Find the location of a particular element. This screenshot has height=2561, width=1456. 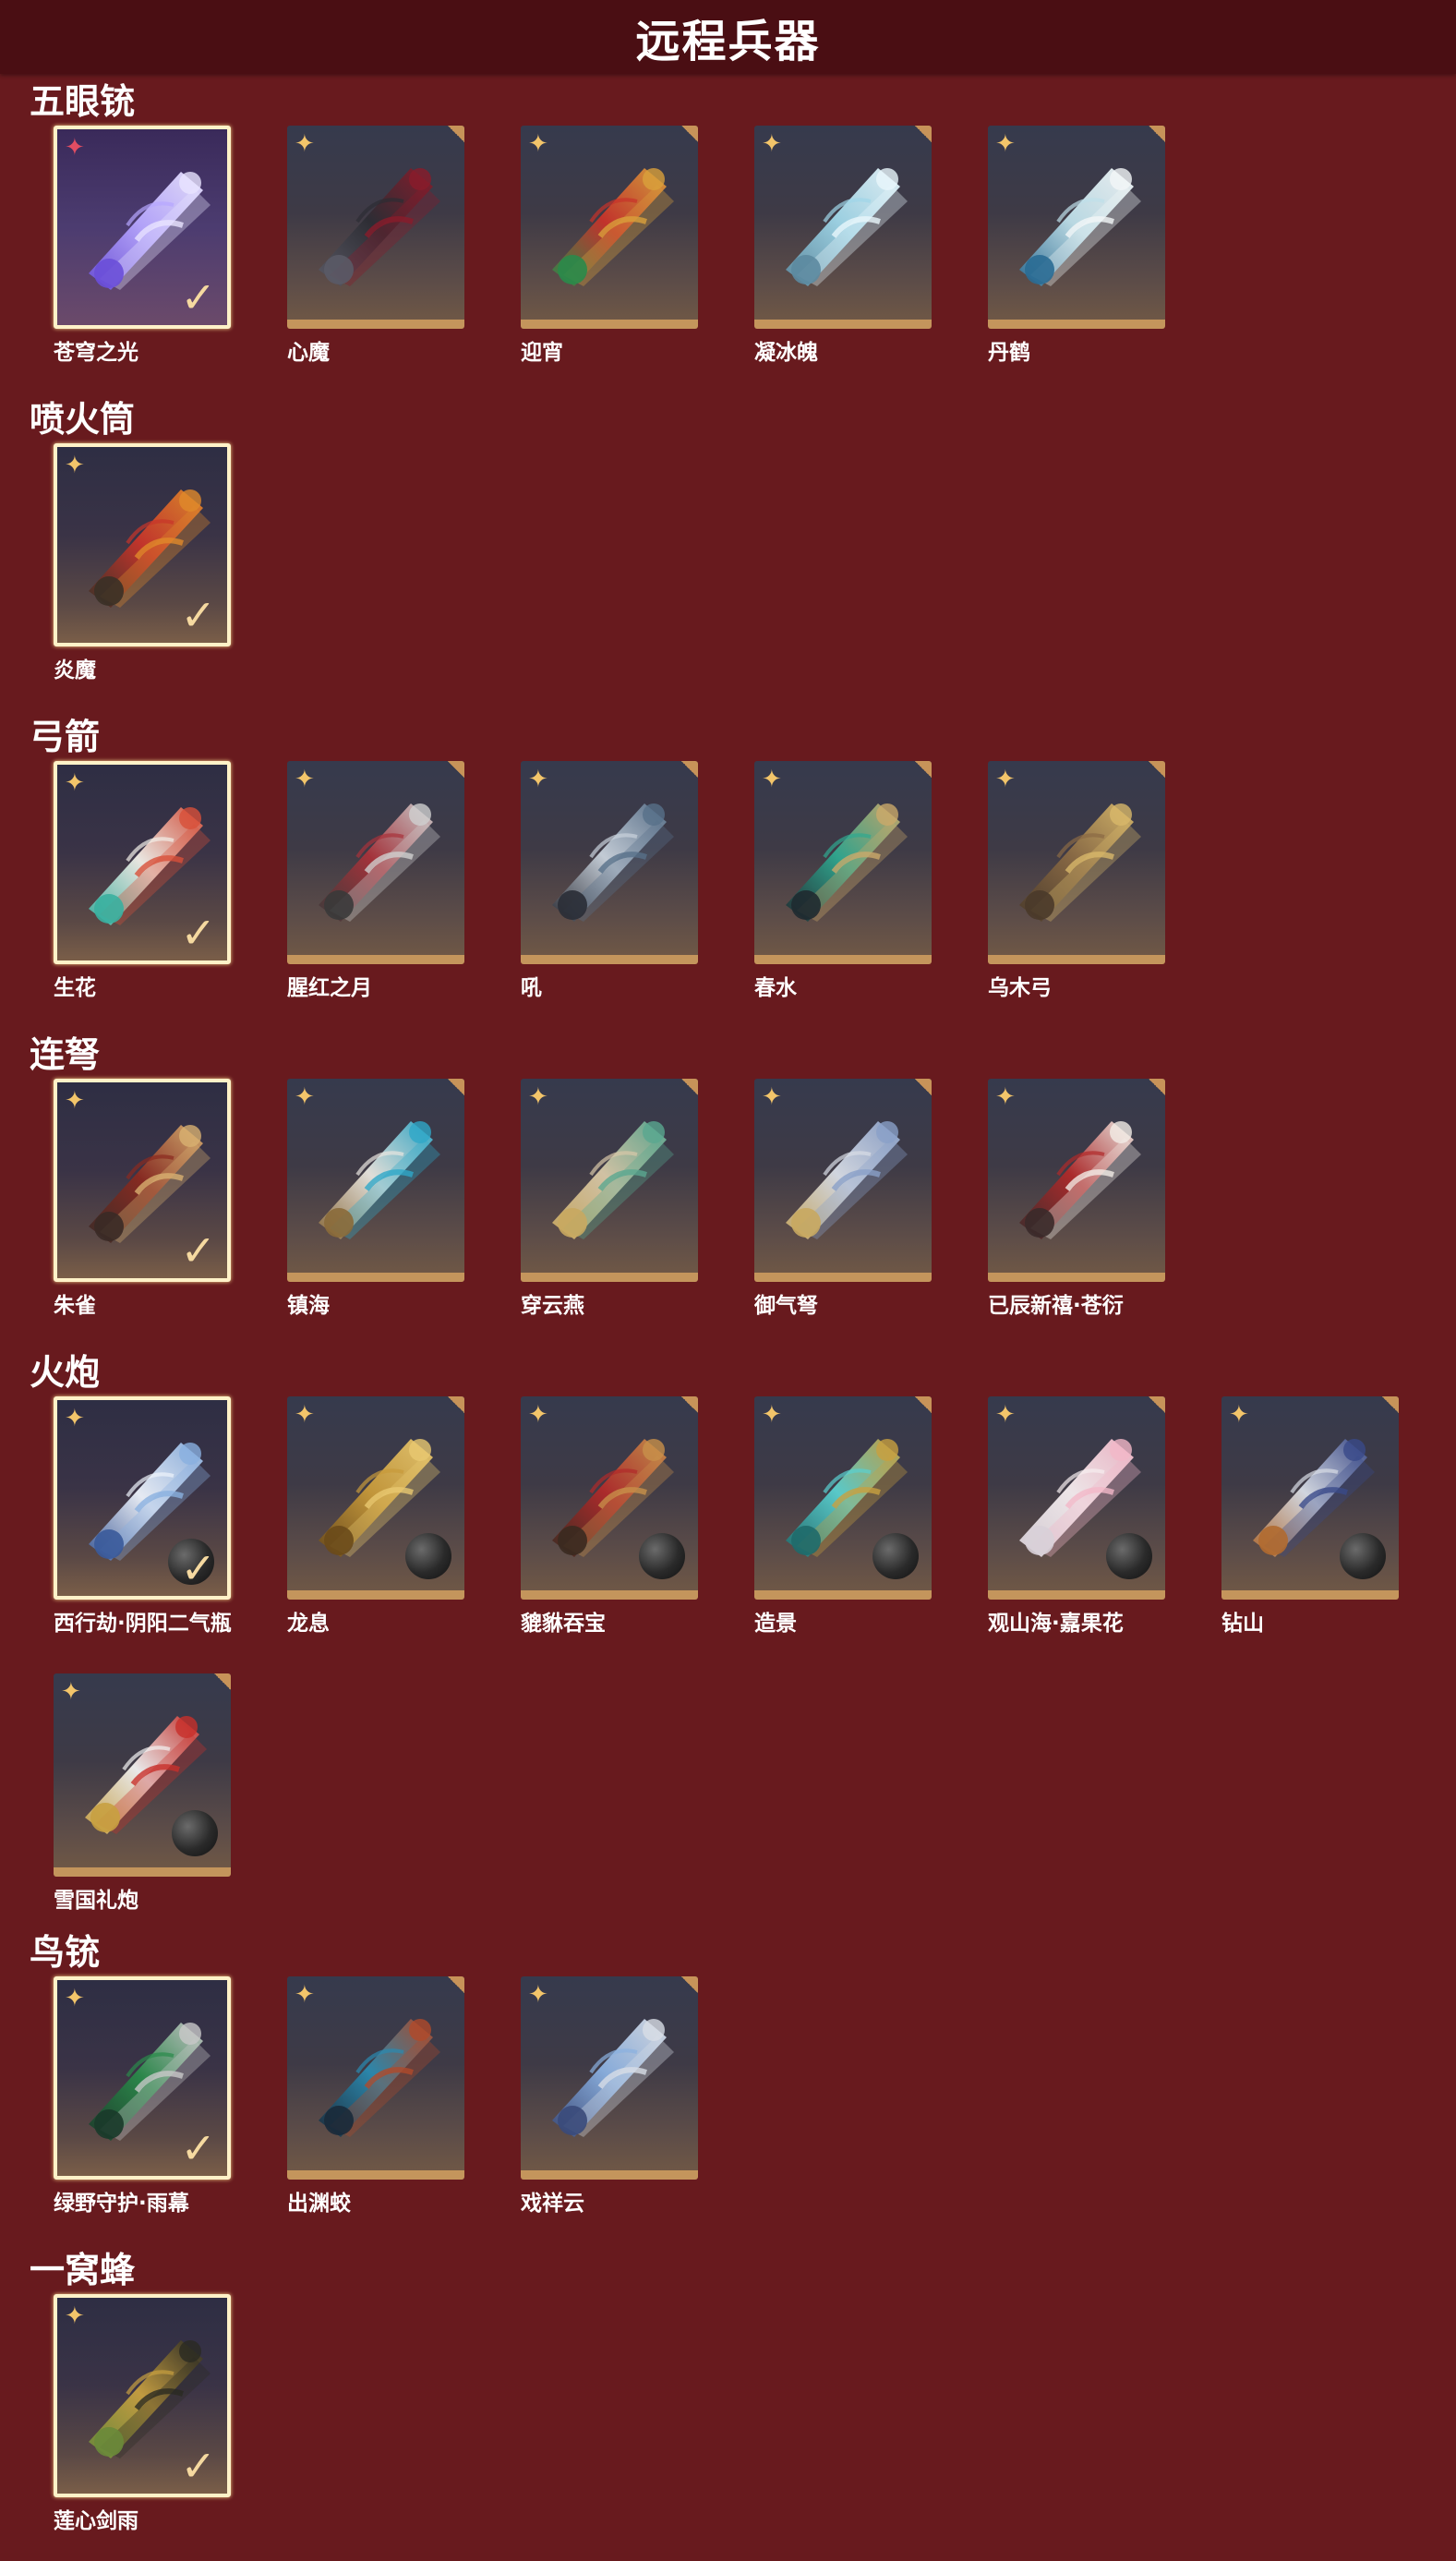

weapon-item: ✦ 出渊蛟 is located at coordinates (376, 2096).